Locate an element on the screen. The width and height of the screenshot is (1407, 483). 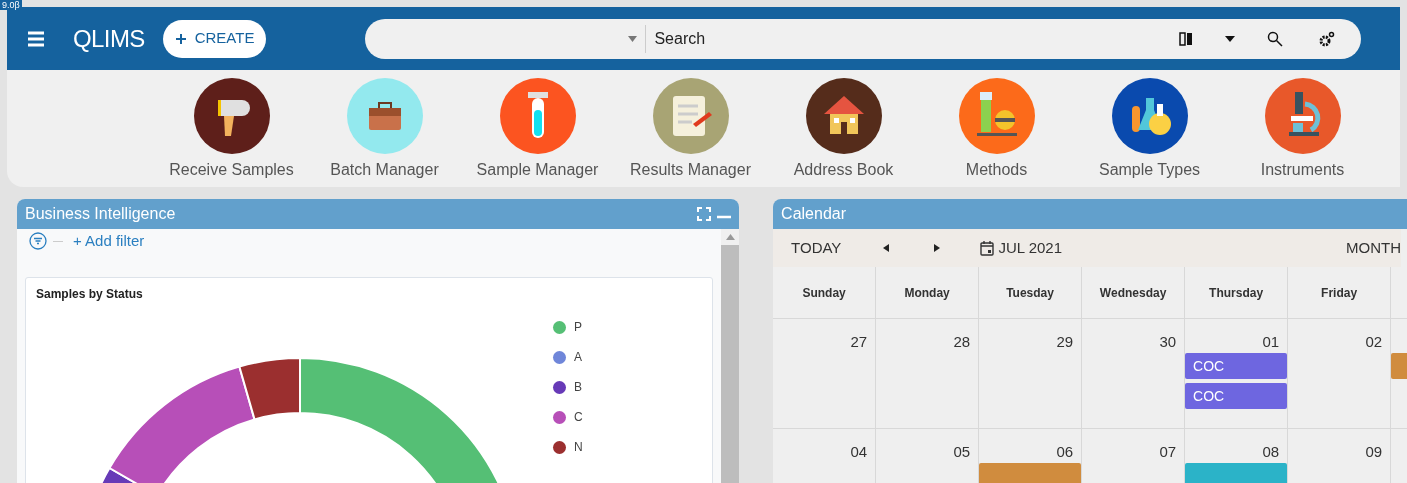
add-filter-link: + Add filter is located at coordinates (109, 241).